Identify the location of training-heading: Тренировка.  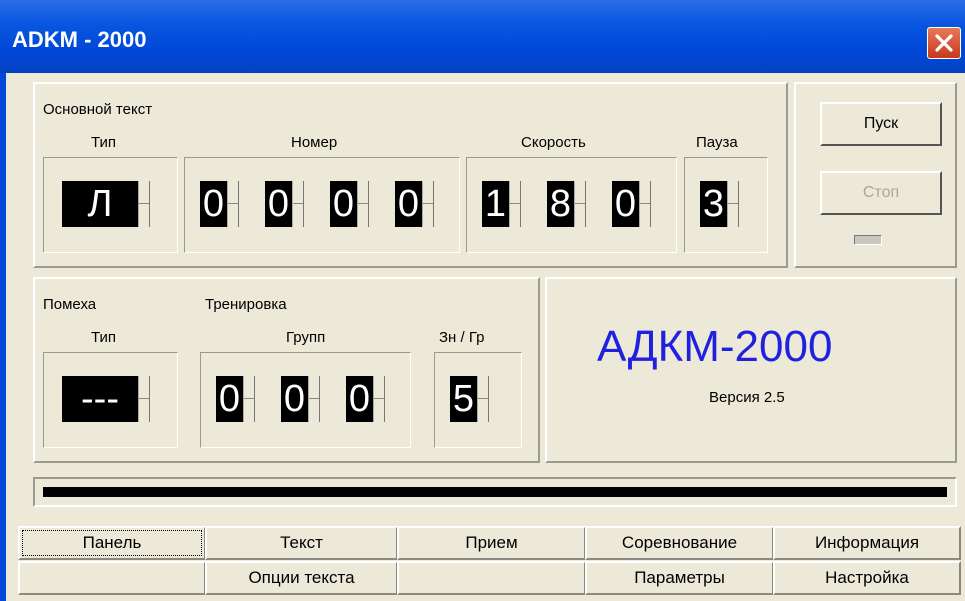
(246, 304).